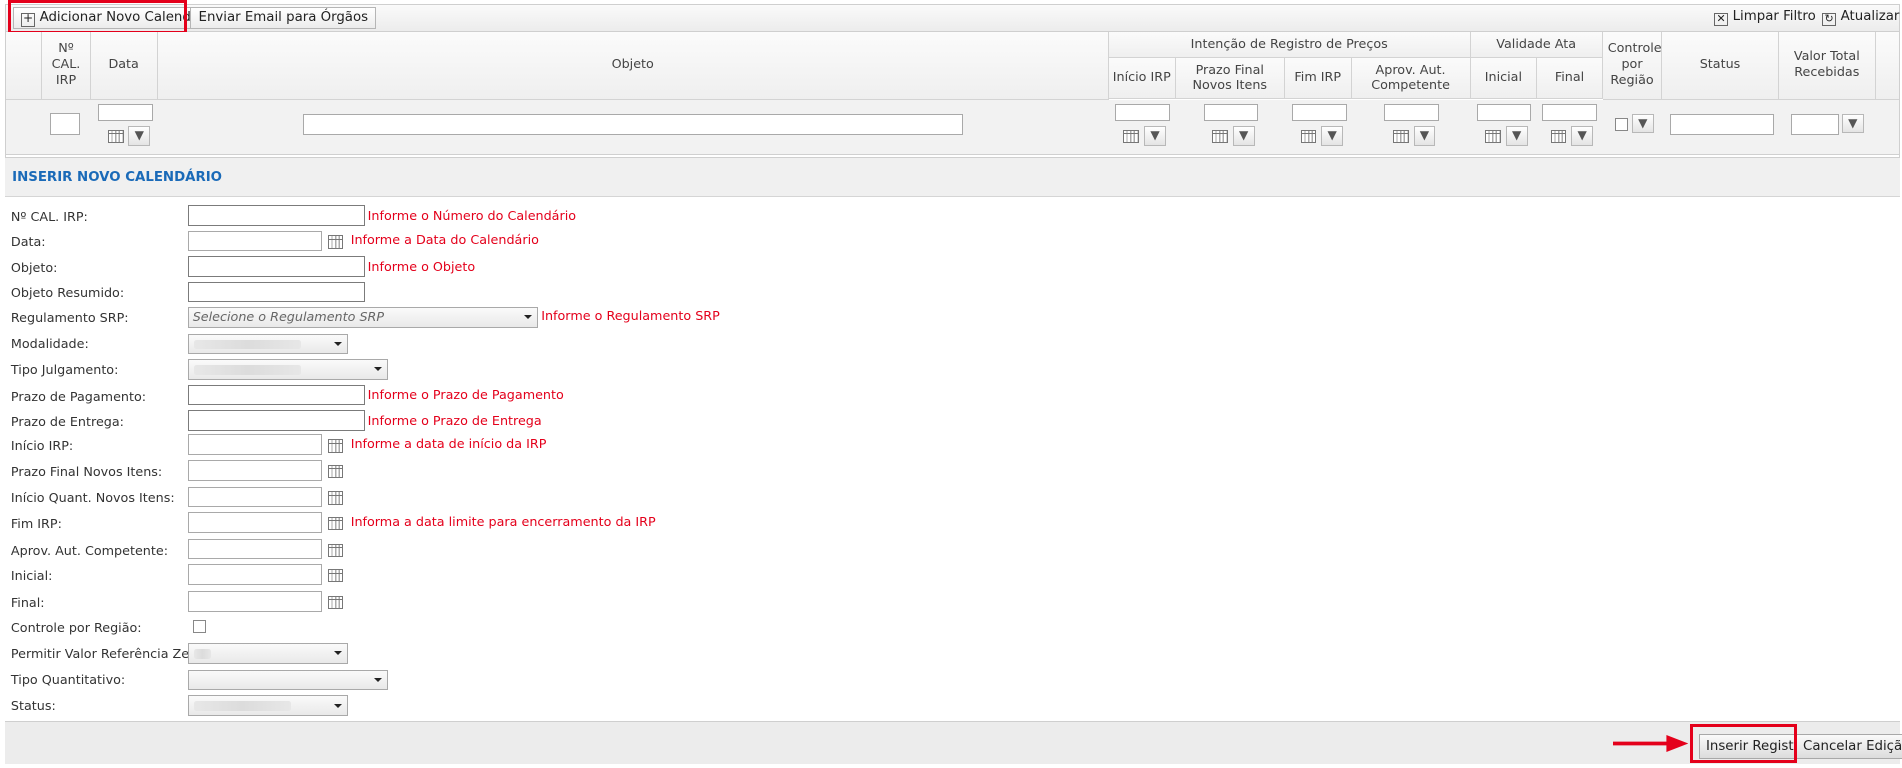 The height and width of the screenshot is (768, 1902). What do you see at coordinates (199, 627) in the screenshot?
I see `controle-checkbox` at bounding box center [199, 627].